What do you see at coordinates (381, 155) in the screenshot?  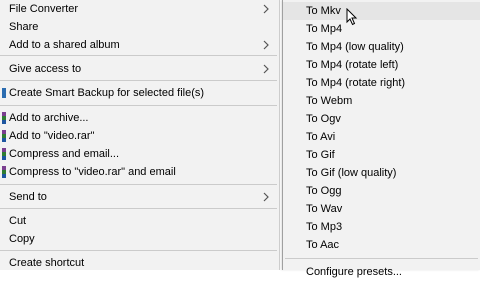 I see `submenu-item-to-gif: To Gif` at bounding box center [381, 155].